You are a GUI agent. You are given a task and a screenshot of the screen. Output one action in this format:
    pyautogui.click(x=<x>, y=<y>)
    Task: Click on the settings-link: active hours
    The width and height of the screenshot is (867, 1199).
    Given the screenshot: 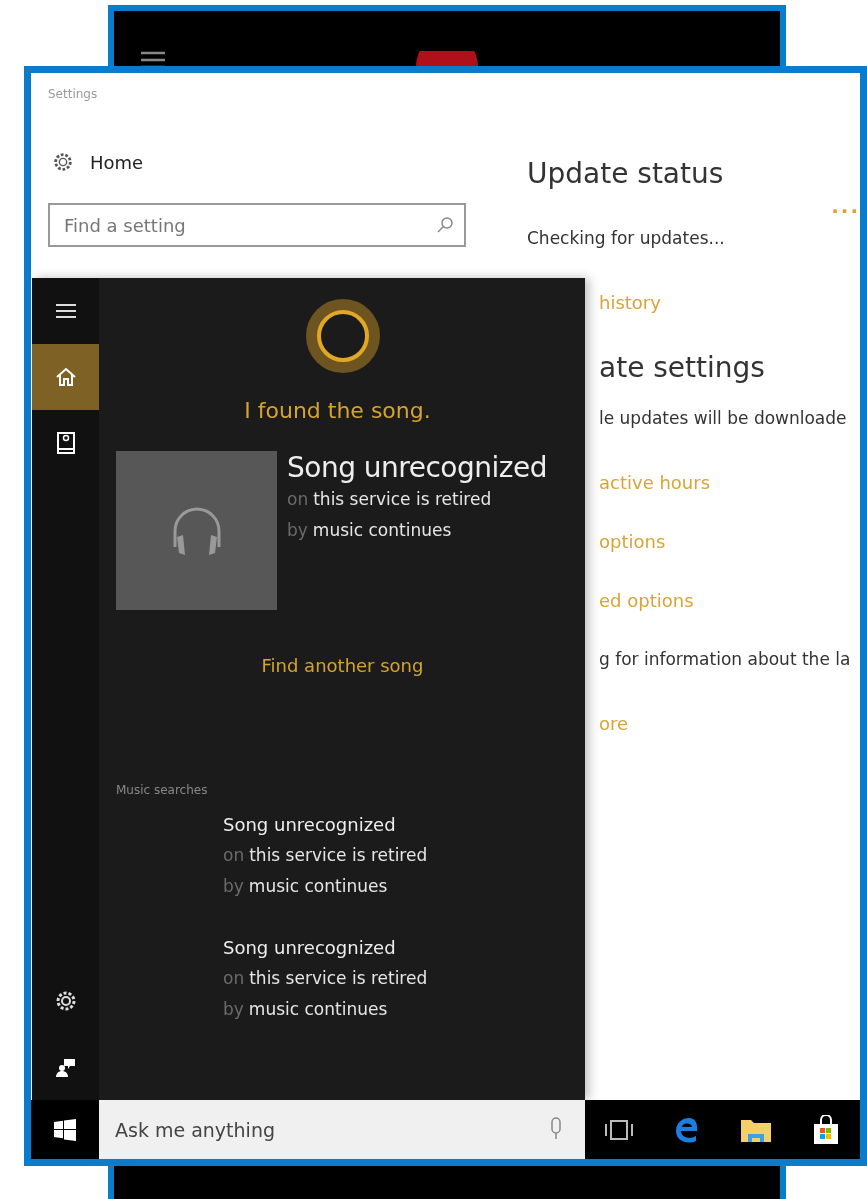 What is the action you would take?
    pyautogui.click(x=729, y=482)
    